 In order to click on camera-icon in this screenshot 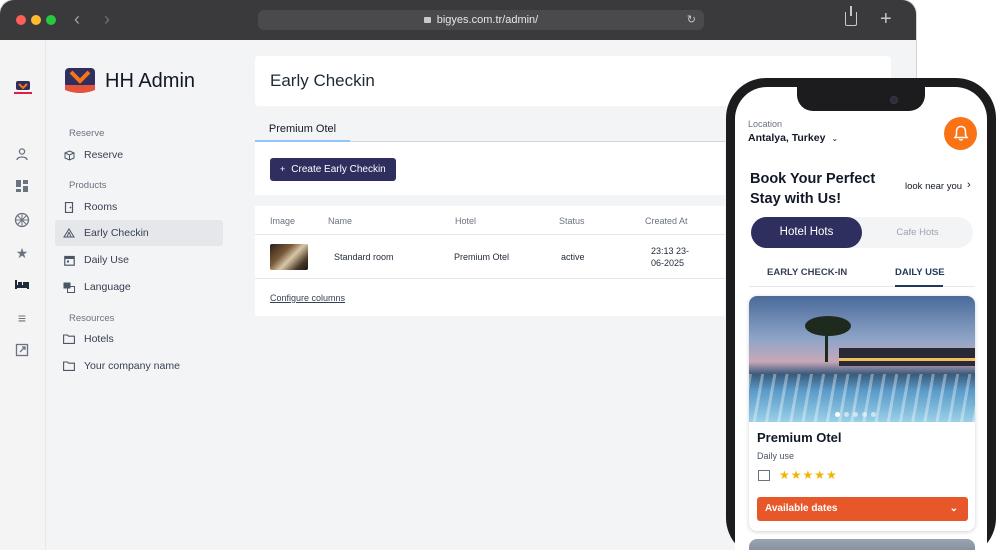, I will do `click(894, 100)`.